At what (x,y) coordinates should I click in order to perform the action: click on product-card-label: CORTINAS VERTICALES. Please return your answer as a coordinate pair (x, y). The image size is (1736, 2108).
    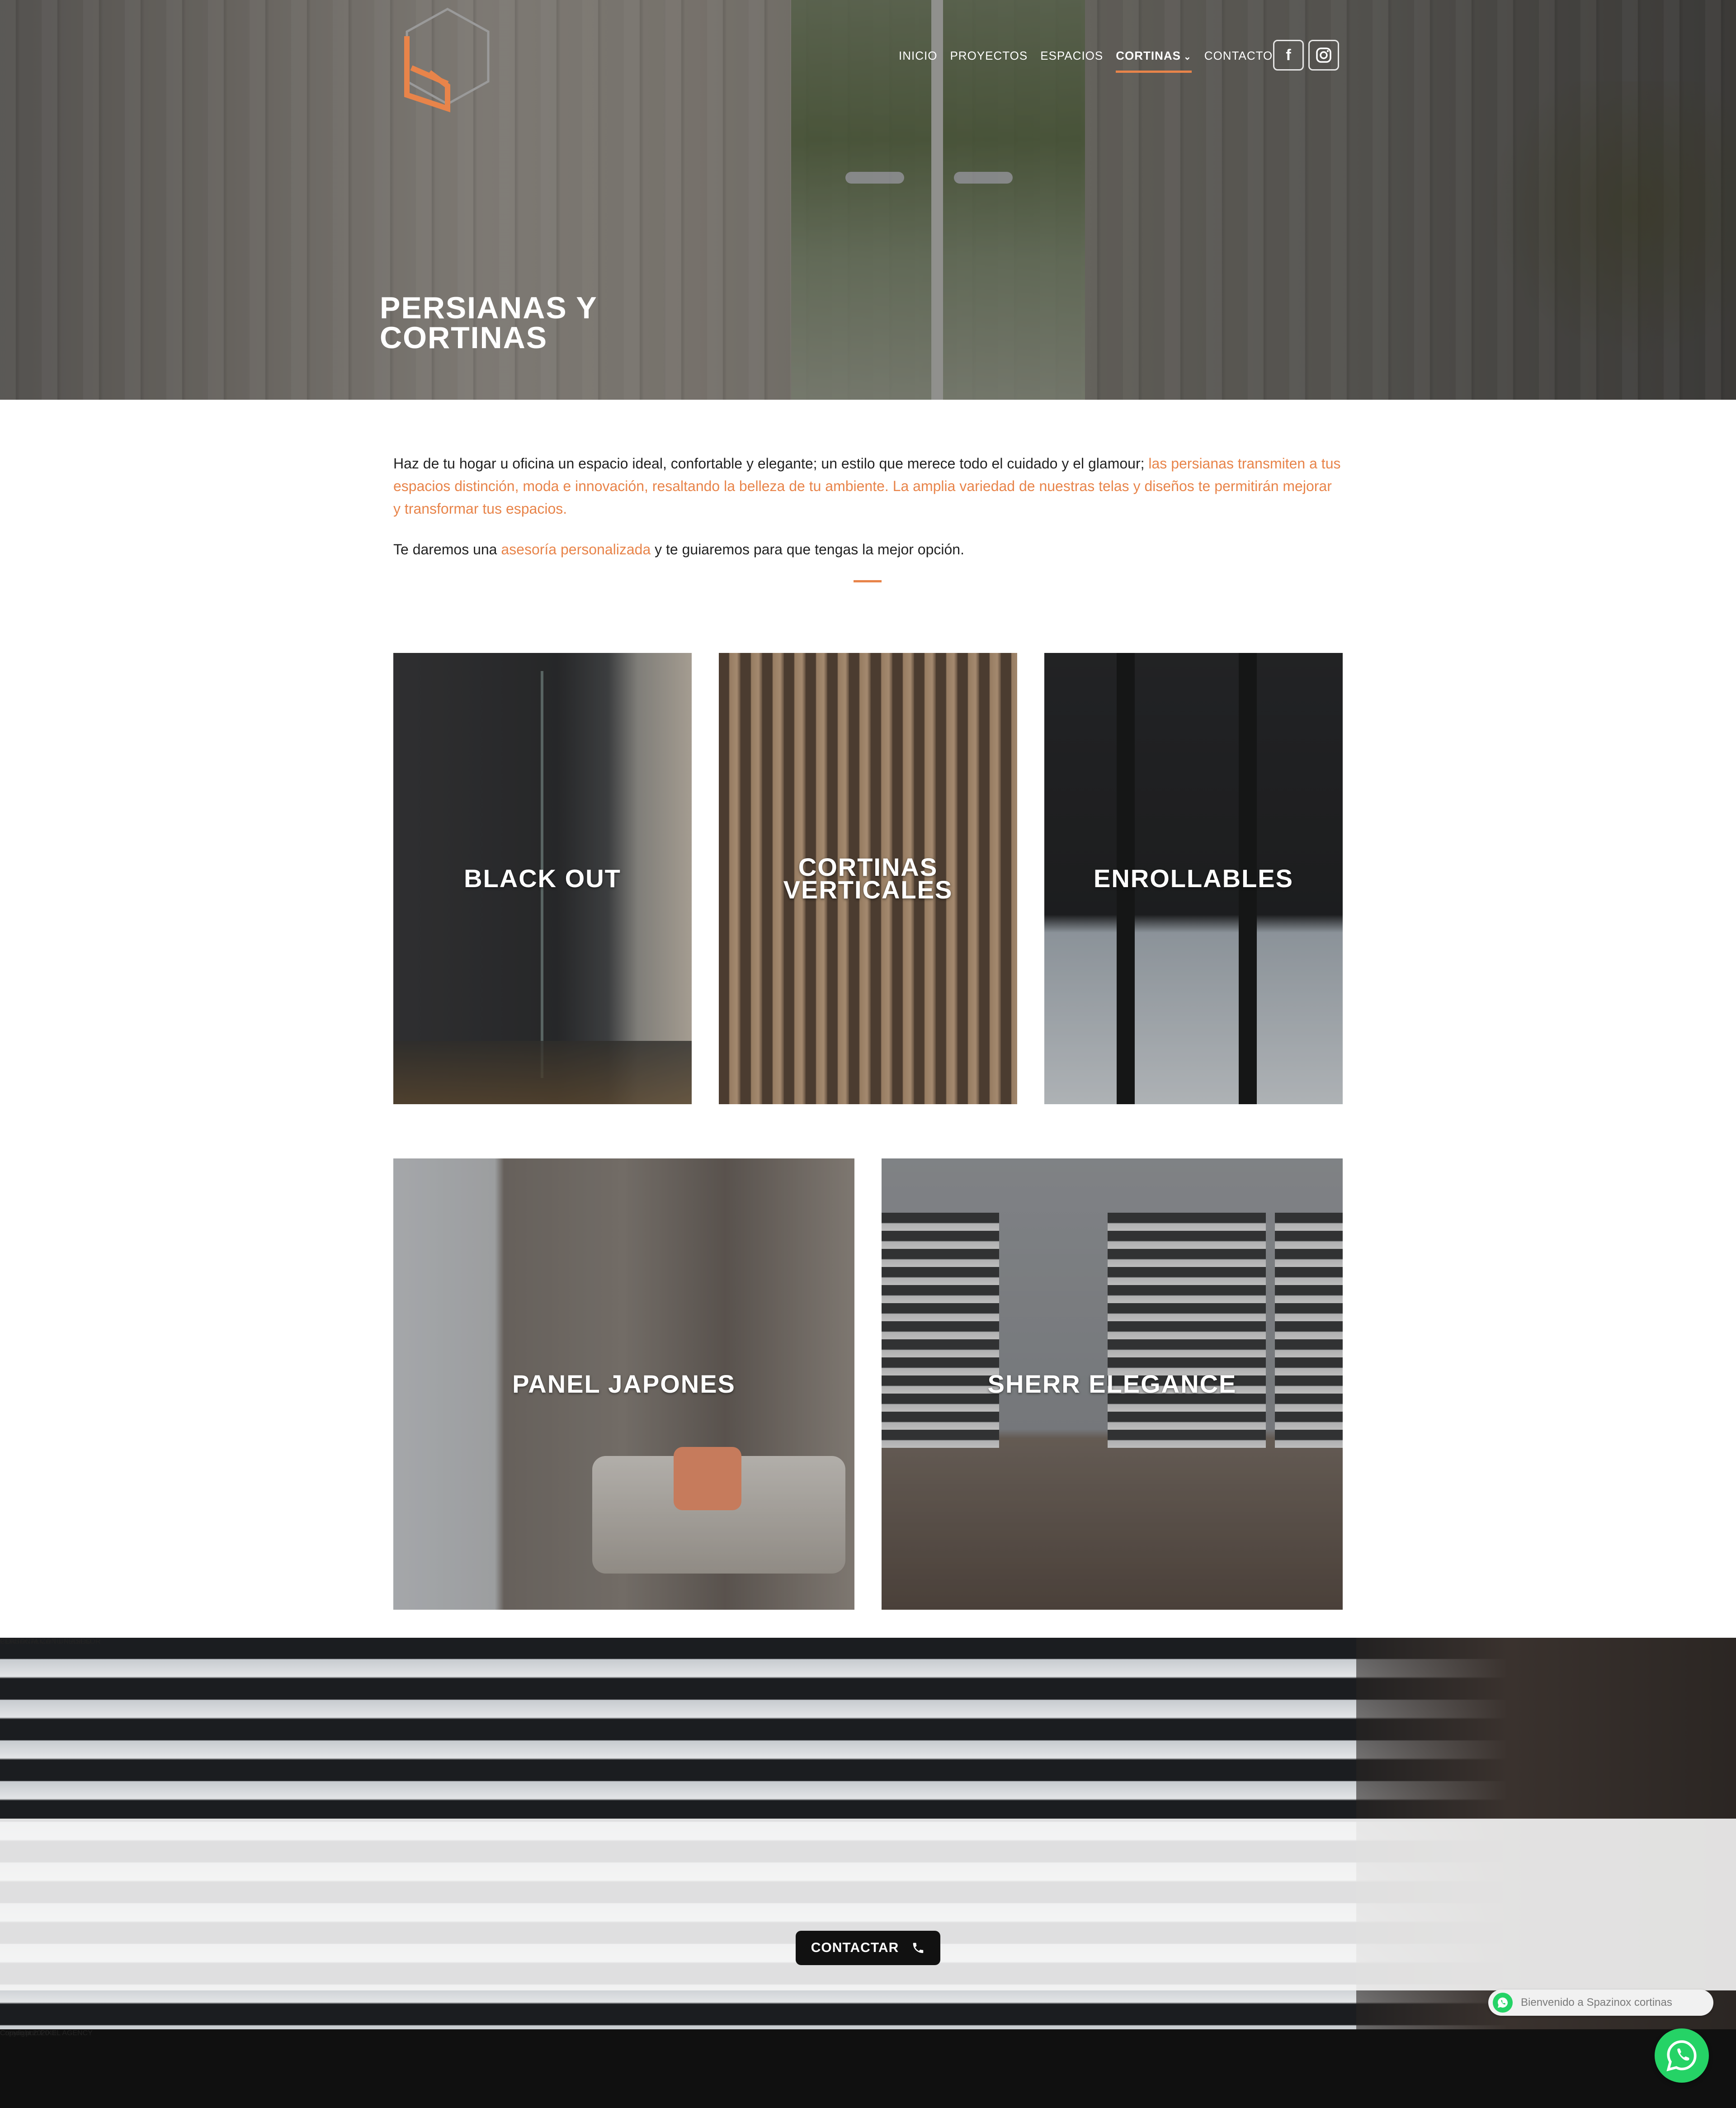
    Looking at the image, I should click on (868, 878).